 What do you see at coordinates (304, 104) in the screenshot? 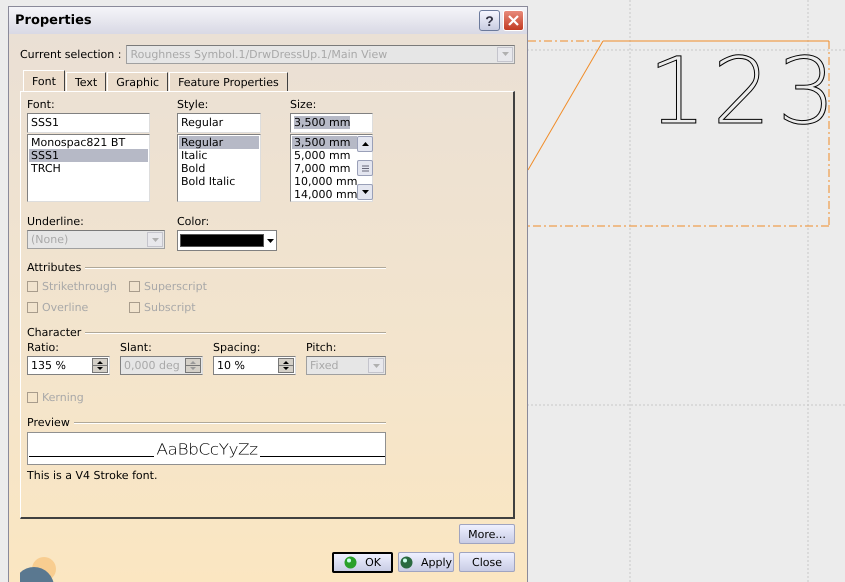
I see `field-label: Size:` at bounding box center [304, 104].